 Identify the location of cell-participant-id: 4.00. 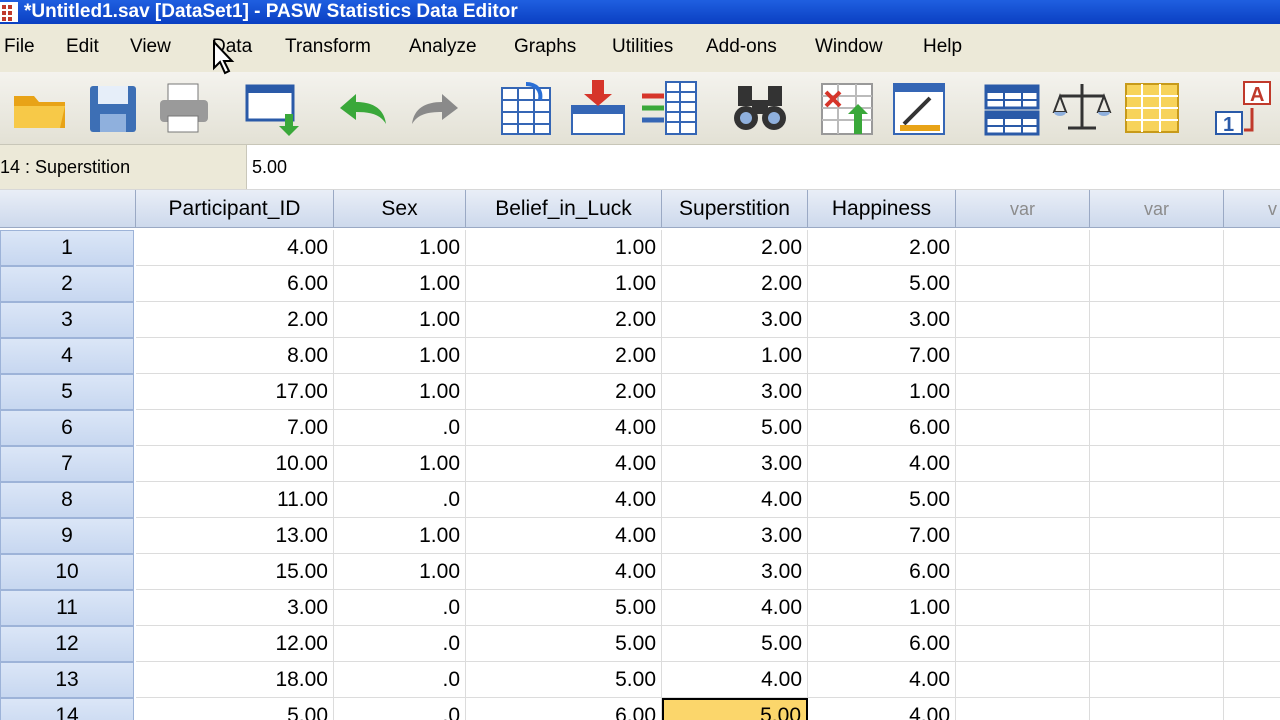
(235, 248).